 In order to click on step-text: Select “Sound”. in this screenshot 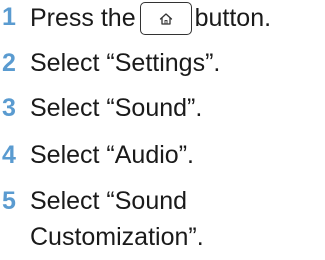, I will do `click(116, 108)`.